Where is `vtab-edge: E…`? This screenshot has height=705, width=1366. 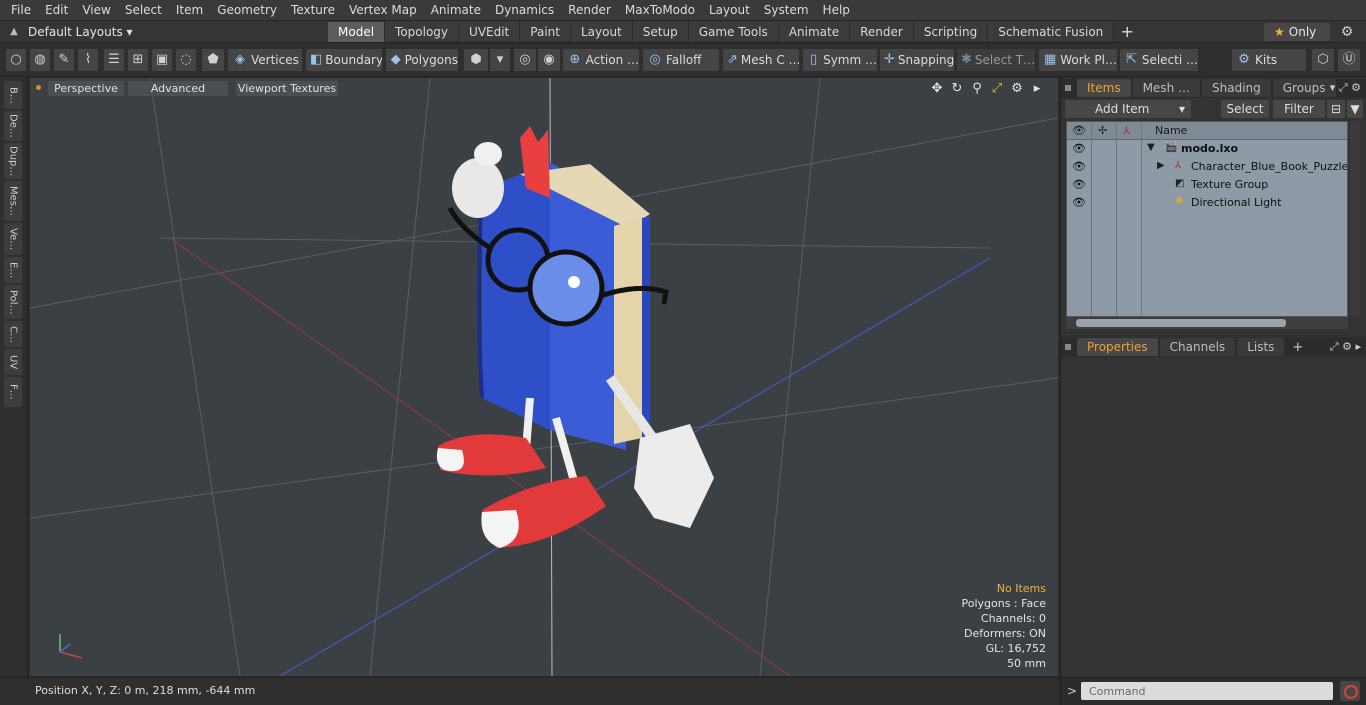
vtab-edge: E… is located at coordinates (13, 270).